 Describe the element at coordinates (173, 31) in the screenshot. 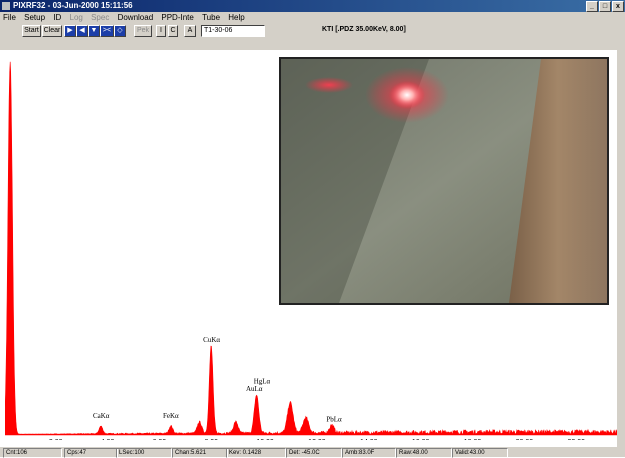

I see `c-button: C` at that location.